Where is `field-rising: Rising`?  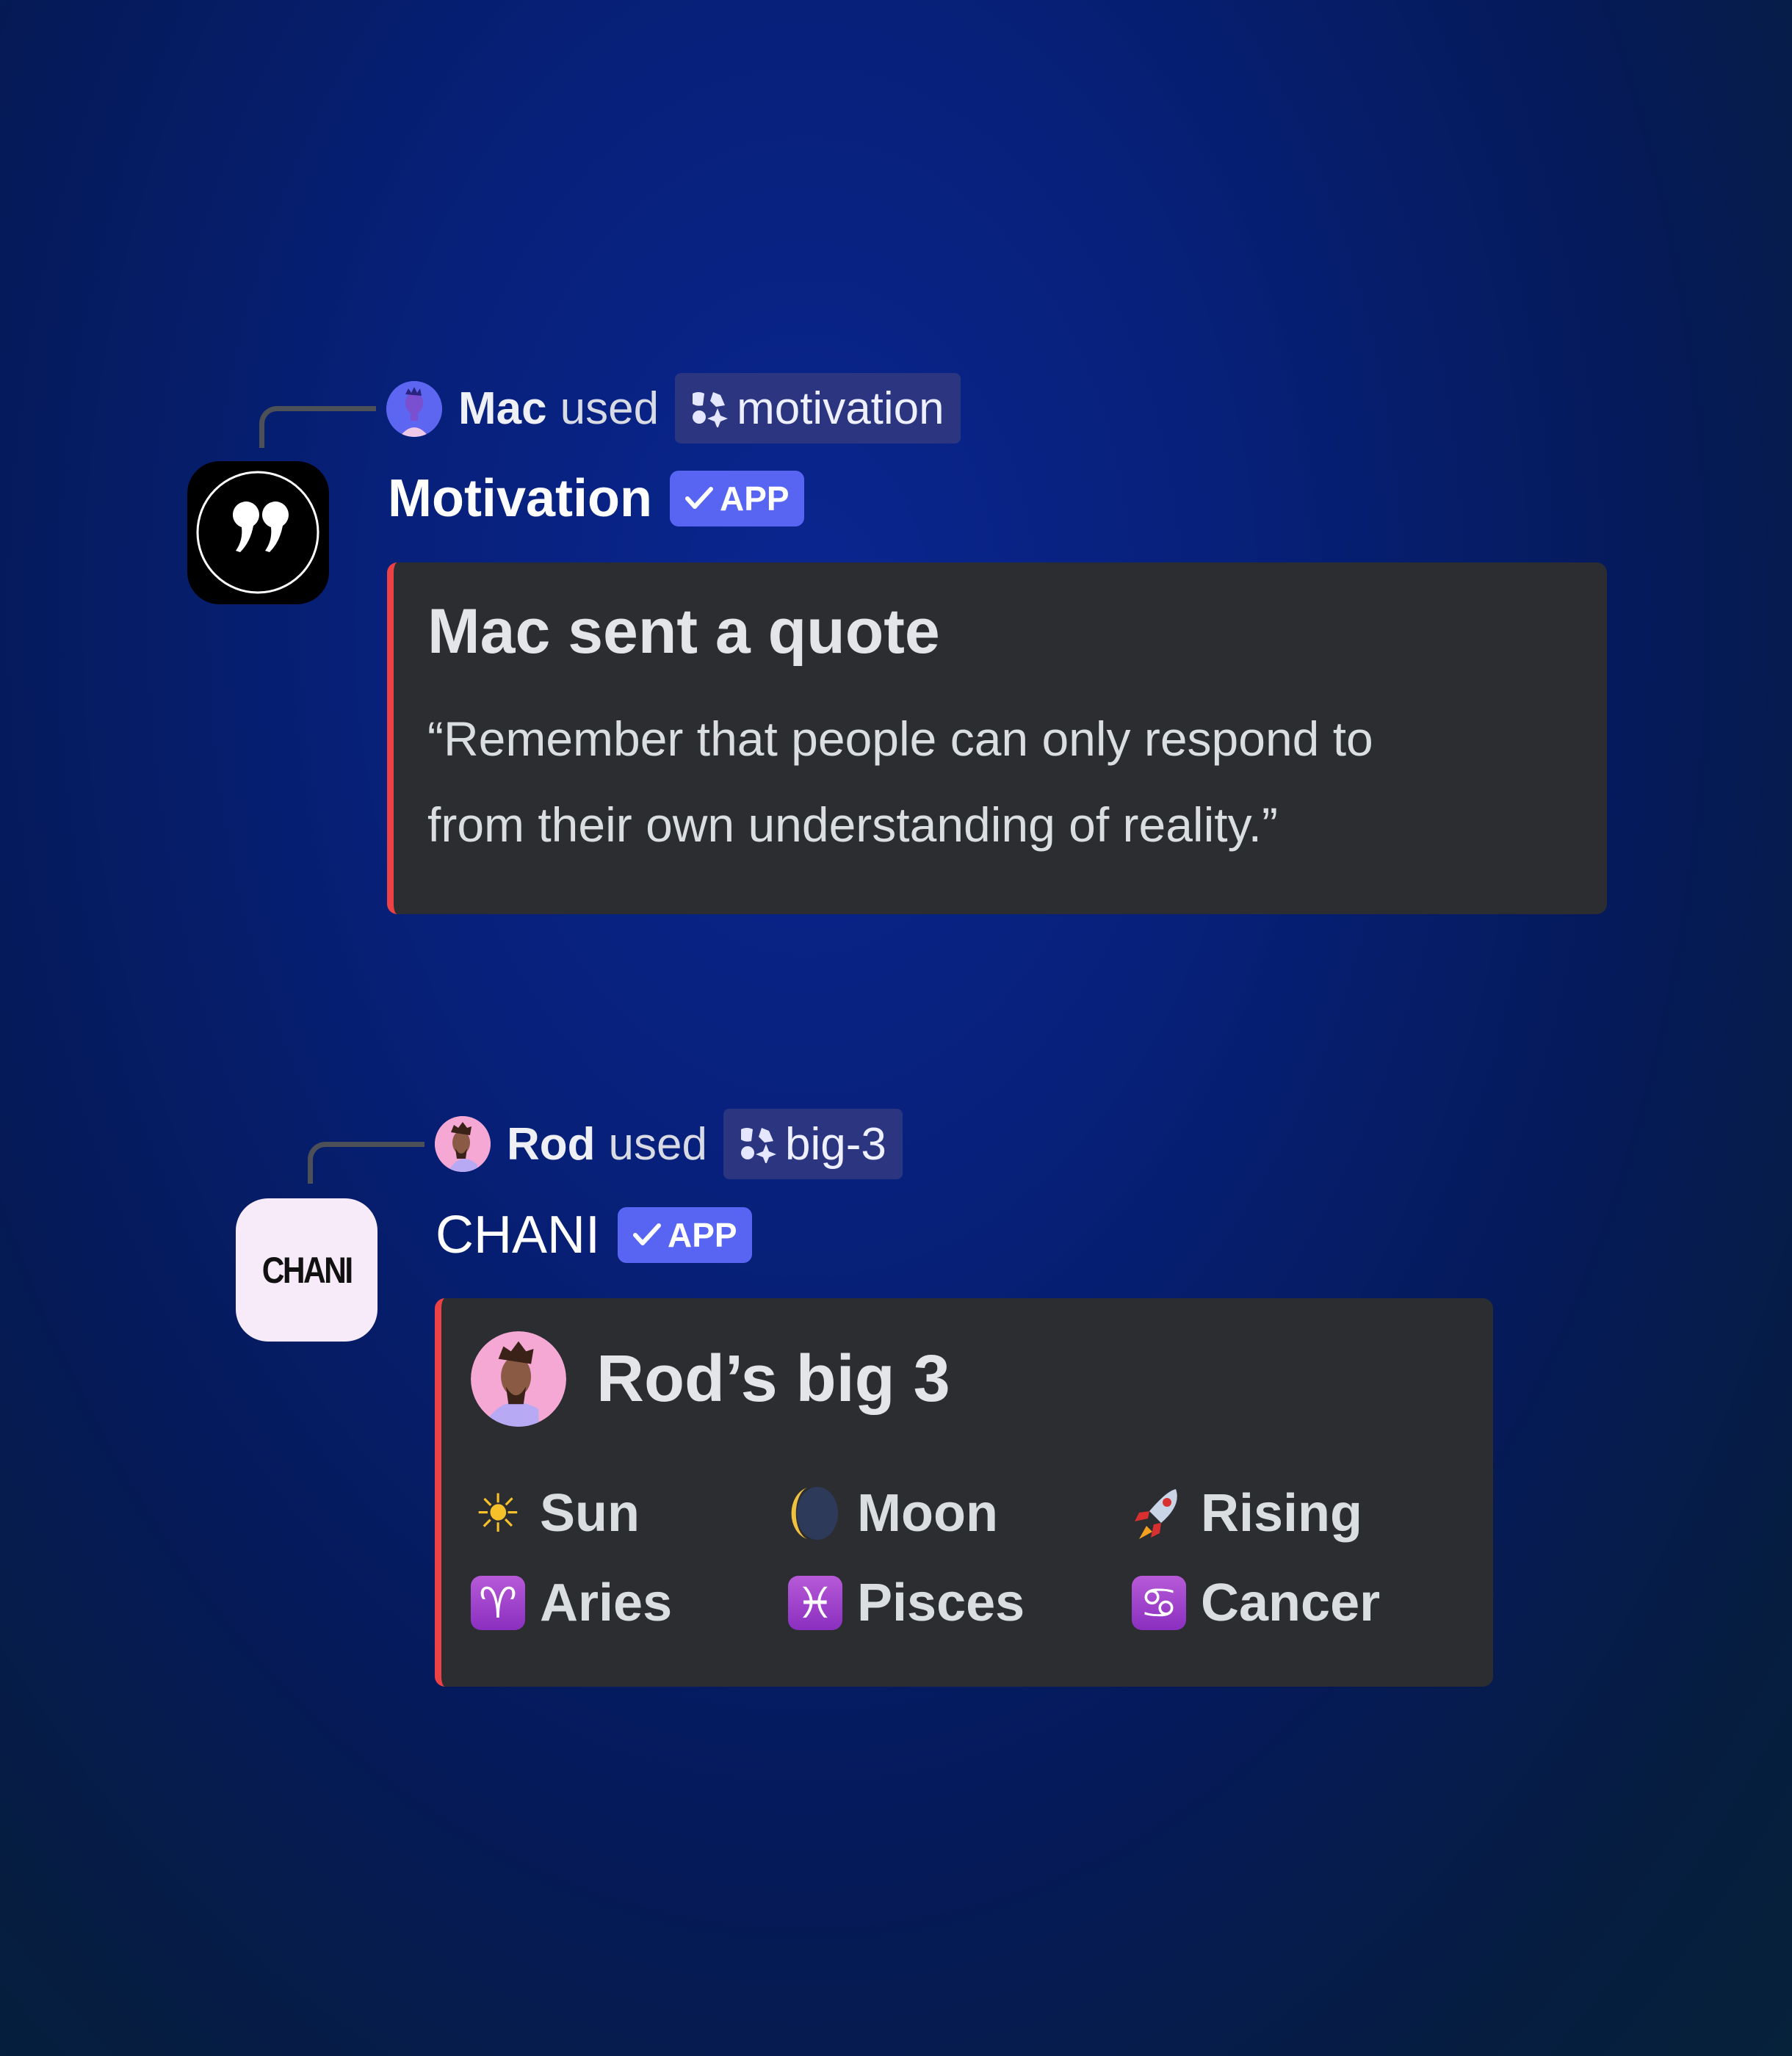 field-rising: Rising is located at coordinates (1247, 1513).